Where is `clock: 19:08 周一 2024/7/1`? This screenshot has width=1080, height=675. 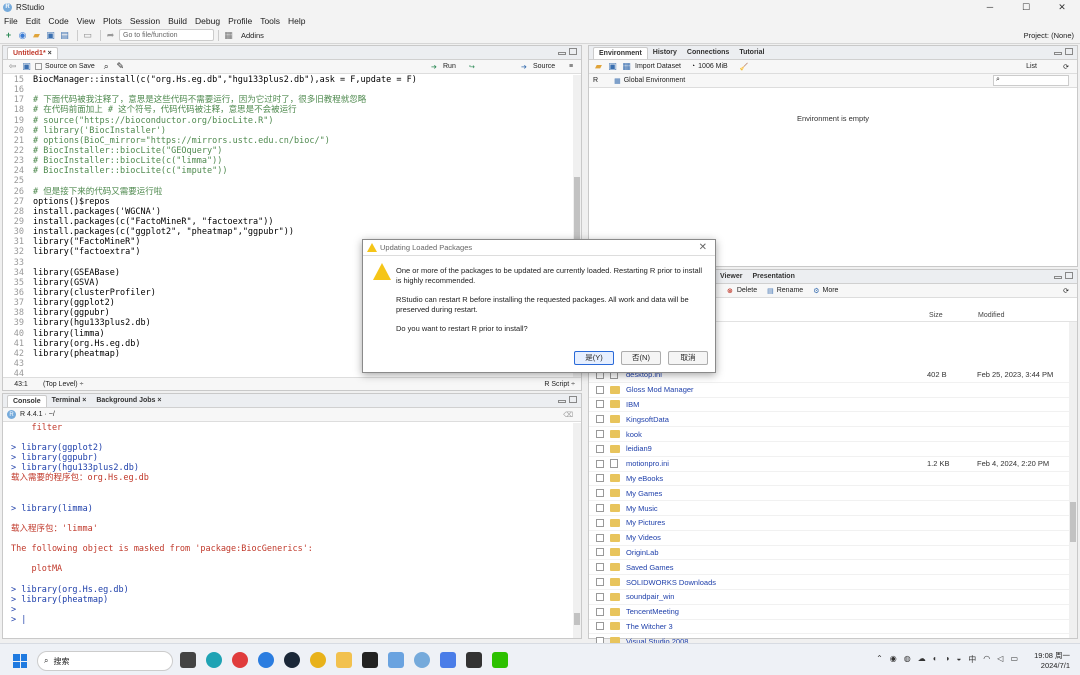 clock: 19:08 周一 2024/7/1 is located at coordinates (1052, 661).